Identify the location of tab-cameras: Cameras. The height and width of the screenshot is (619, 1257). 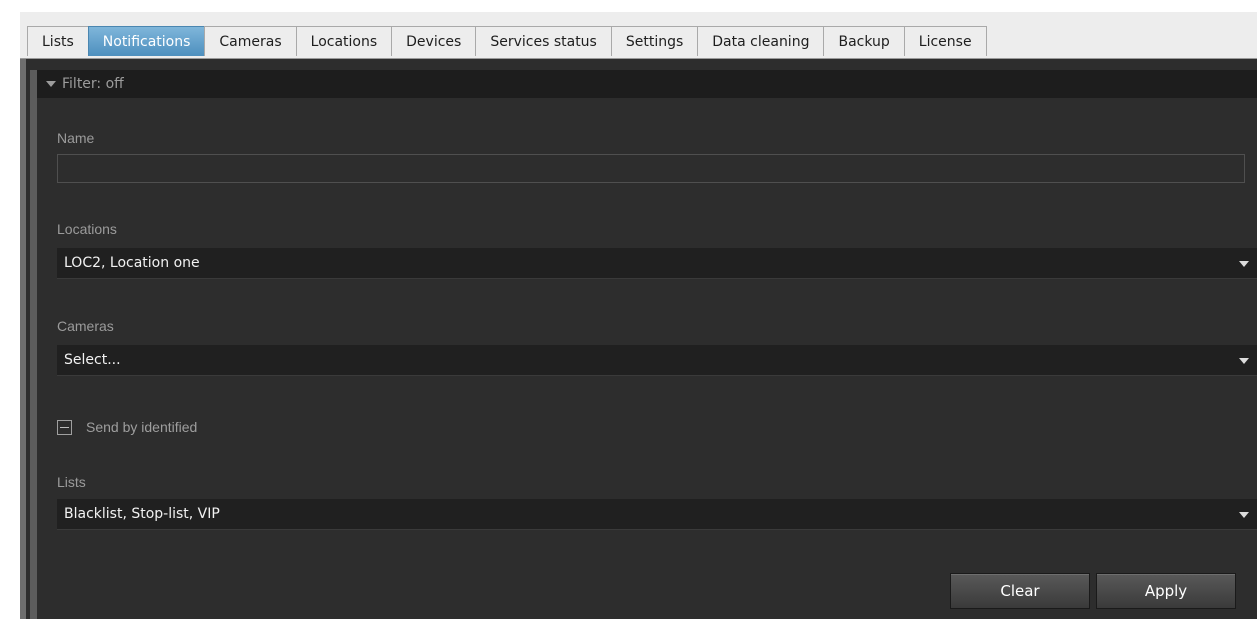
(250, 41).